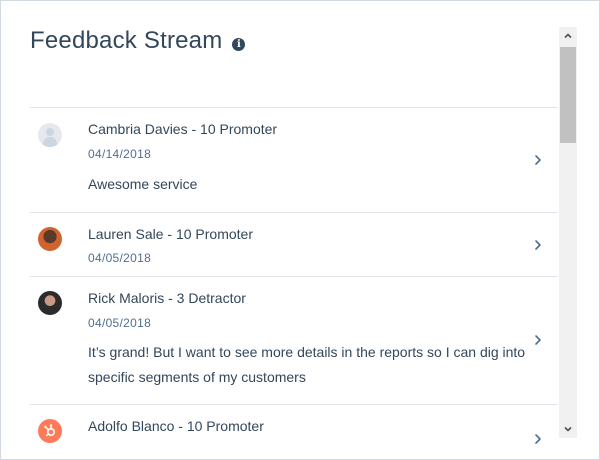 The image size is (600, 460). Describe the element at coordinates (170, 234) in the screenshot. I see `feedback-name: Lauren Sale - 10 Promoter` at that location.